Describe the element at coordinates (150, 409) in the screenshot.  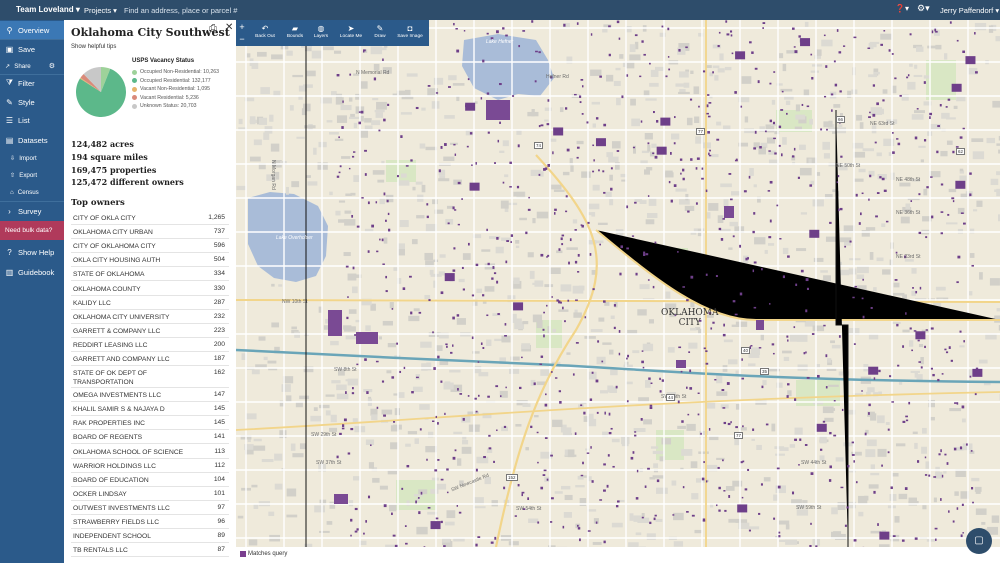
I see `owner-row: KHALIL SAMIR S & NAJAYA D 145` at that location.